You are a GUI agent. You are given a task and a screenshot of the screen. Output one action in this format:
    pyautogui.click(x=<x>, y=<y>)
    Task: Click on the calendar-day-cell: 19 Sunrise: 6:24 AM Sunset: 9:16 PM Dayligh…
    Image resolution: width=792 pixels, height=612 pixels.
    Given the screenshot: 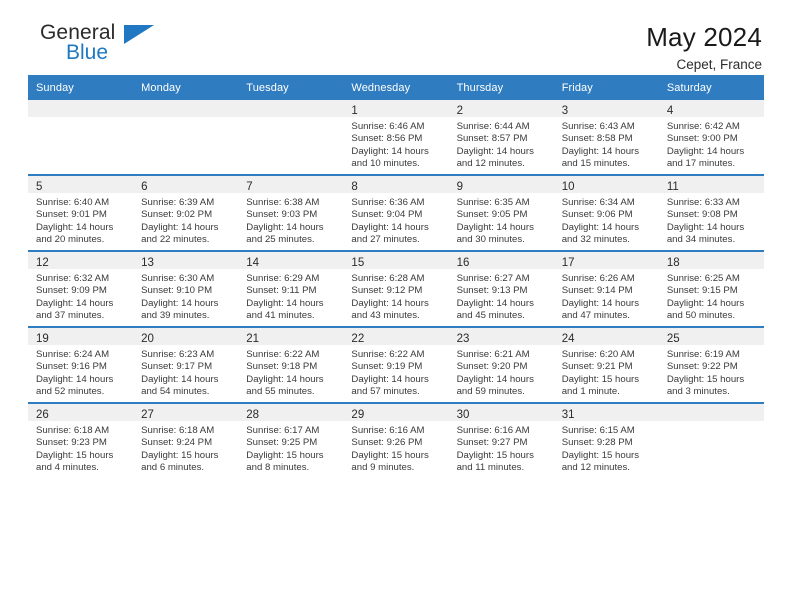 What is the action you would take?
    pyautogui.click(x=81, y=364)
    